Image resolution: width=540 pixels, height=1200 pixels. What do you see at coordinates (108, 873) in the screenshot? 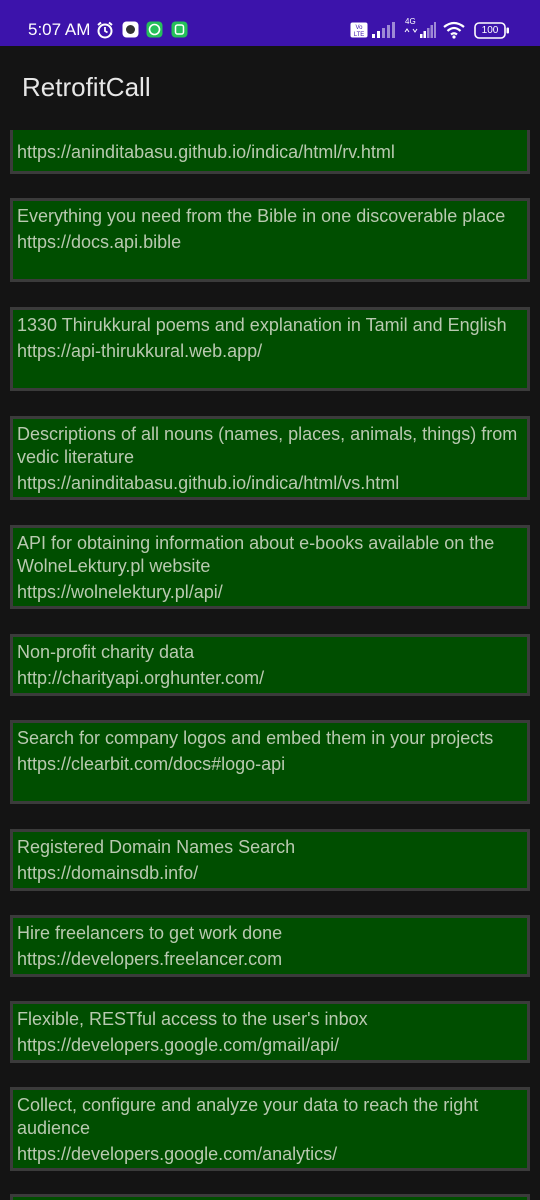
I see `item-url: https://domainsdb.info/` at bounding box center [108, 873].